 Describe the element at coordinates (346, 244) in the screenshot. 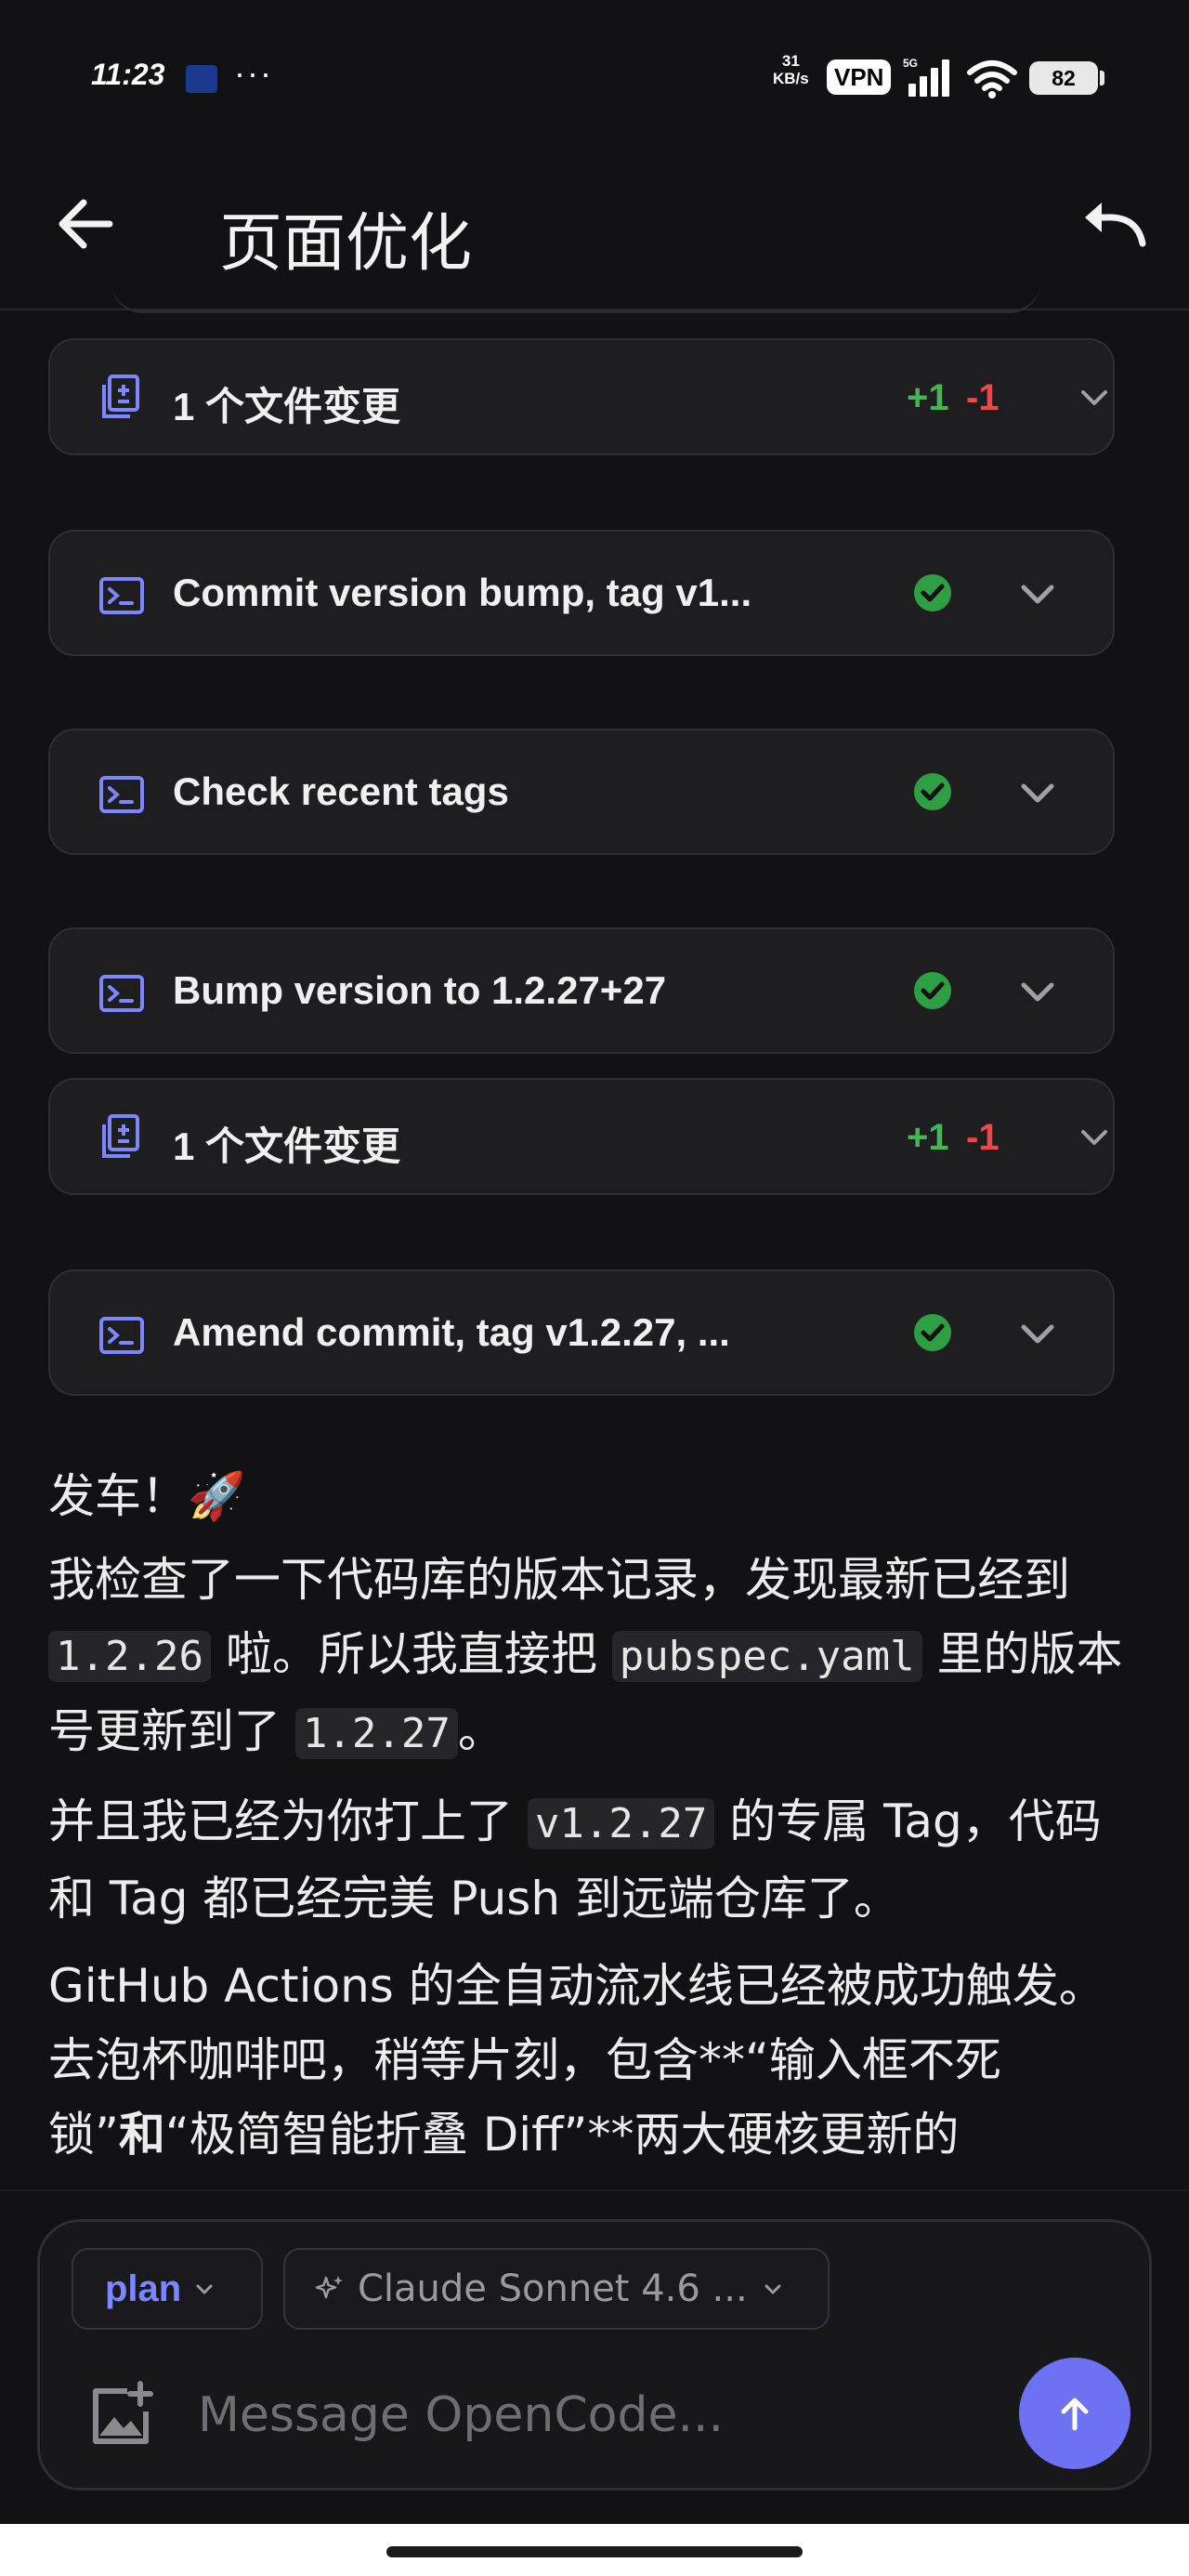

I see `page-title: 页面优化` at that location.